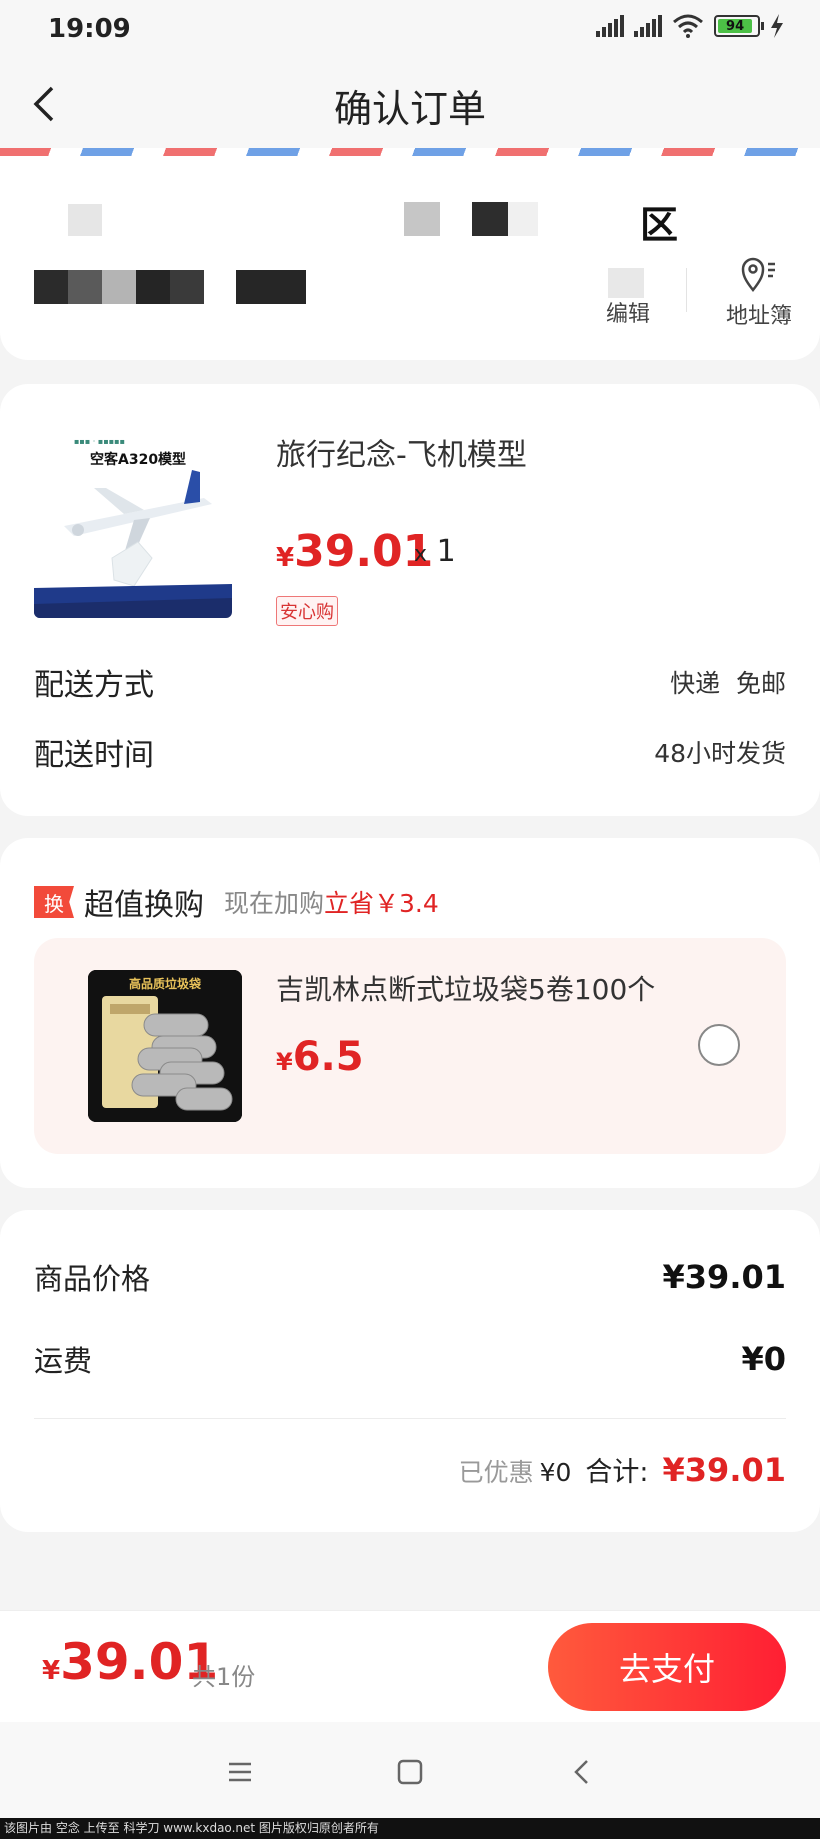  Describe the element at coordinates (54, 902) in the screenshot. I see `upsell-badge: 换` at that location.